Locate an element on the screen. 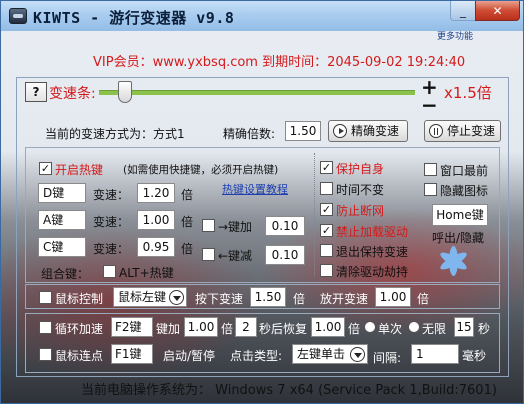 This screenshot has width=524, height=404. loop-seconds-input: 2 is located at coordinates (246, 327).